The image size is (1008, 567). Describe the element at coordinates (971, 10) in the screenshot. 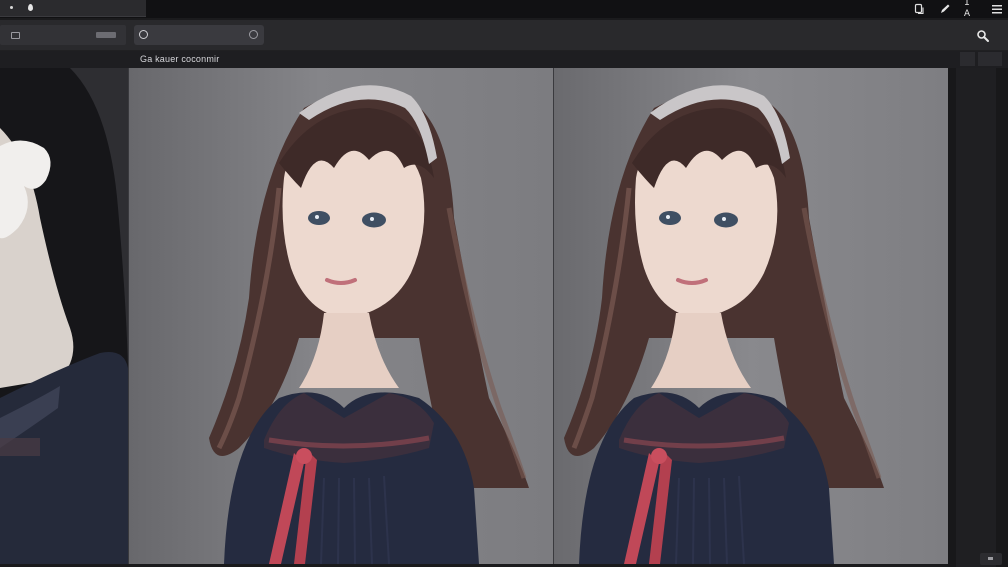

I see `ia-text-button: I A` at that location.